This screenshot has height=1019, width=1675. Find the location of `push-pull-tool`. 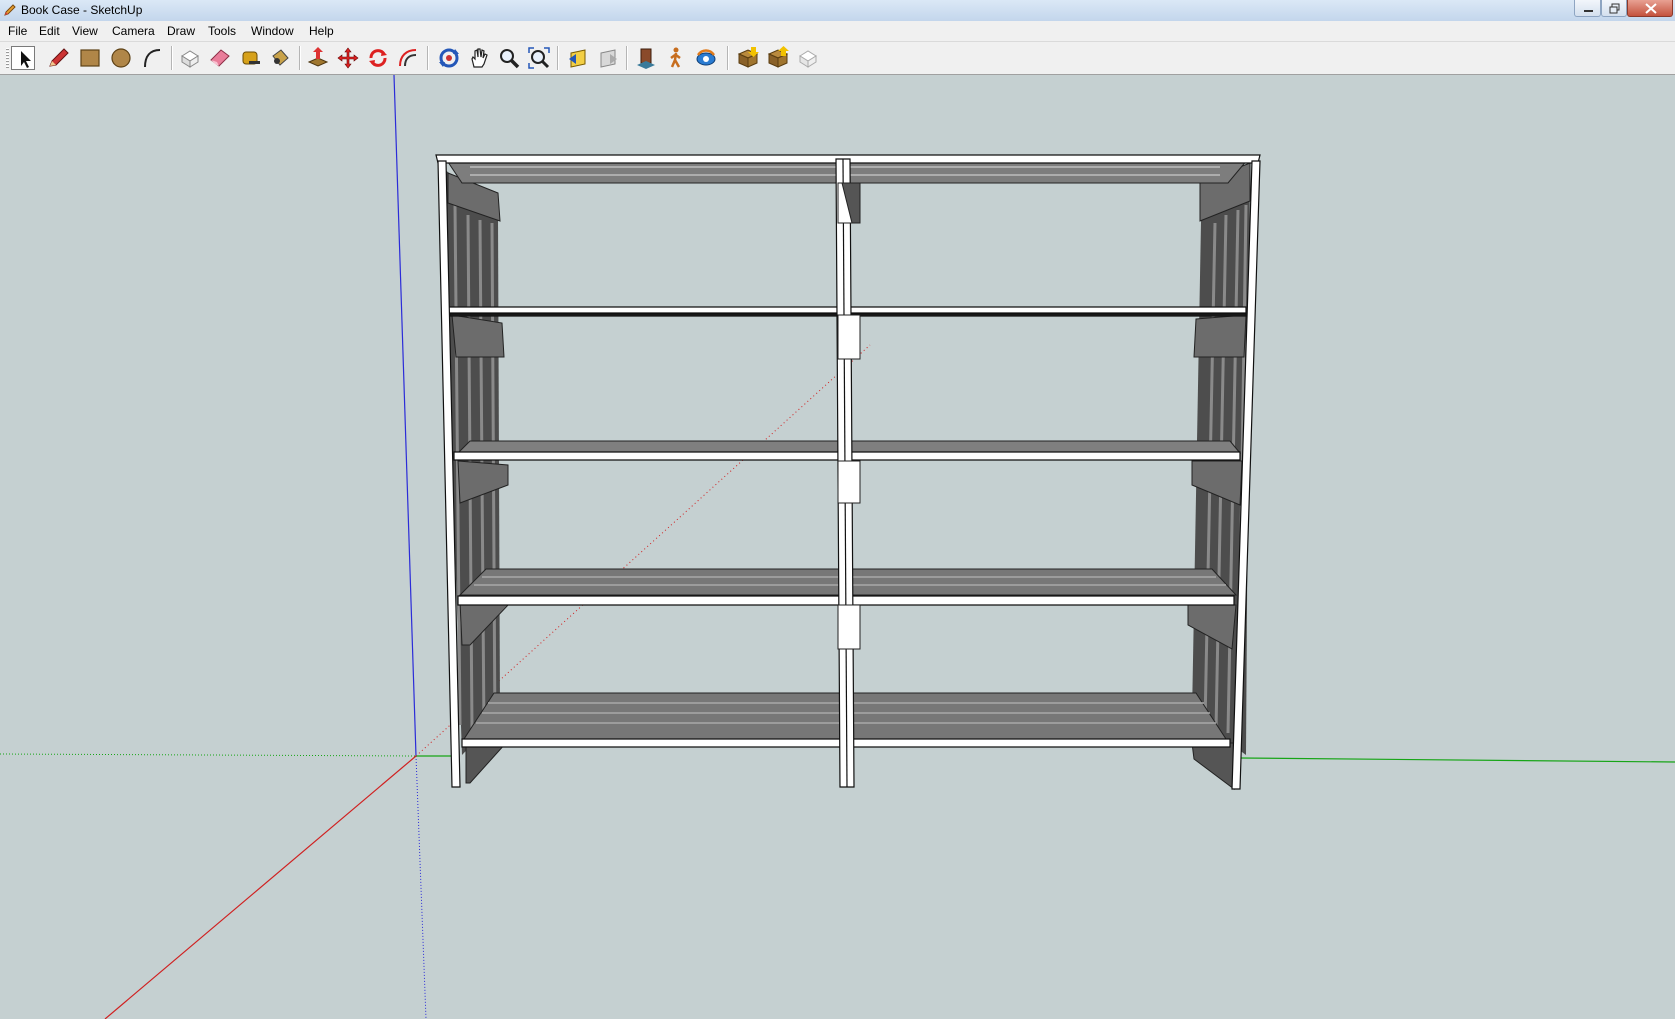

push-pull-tool is located at coordinates (318, 58).